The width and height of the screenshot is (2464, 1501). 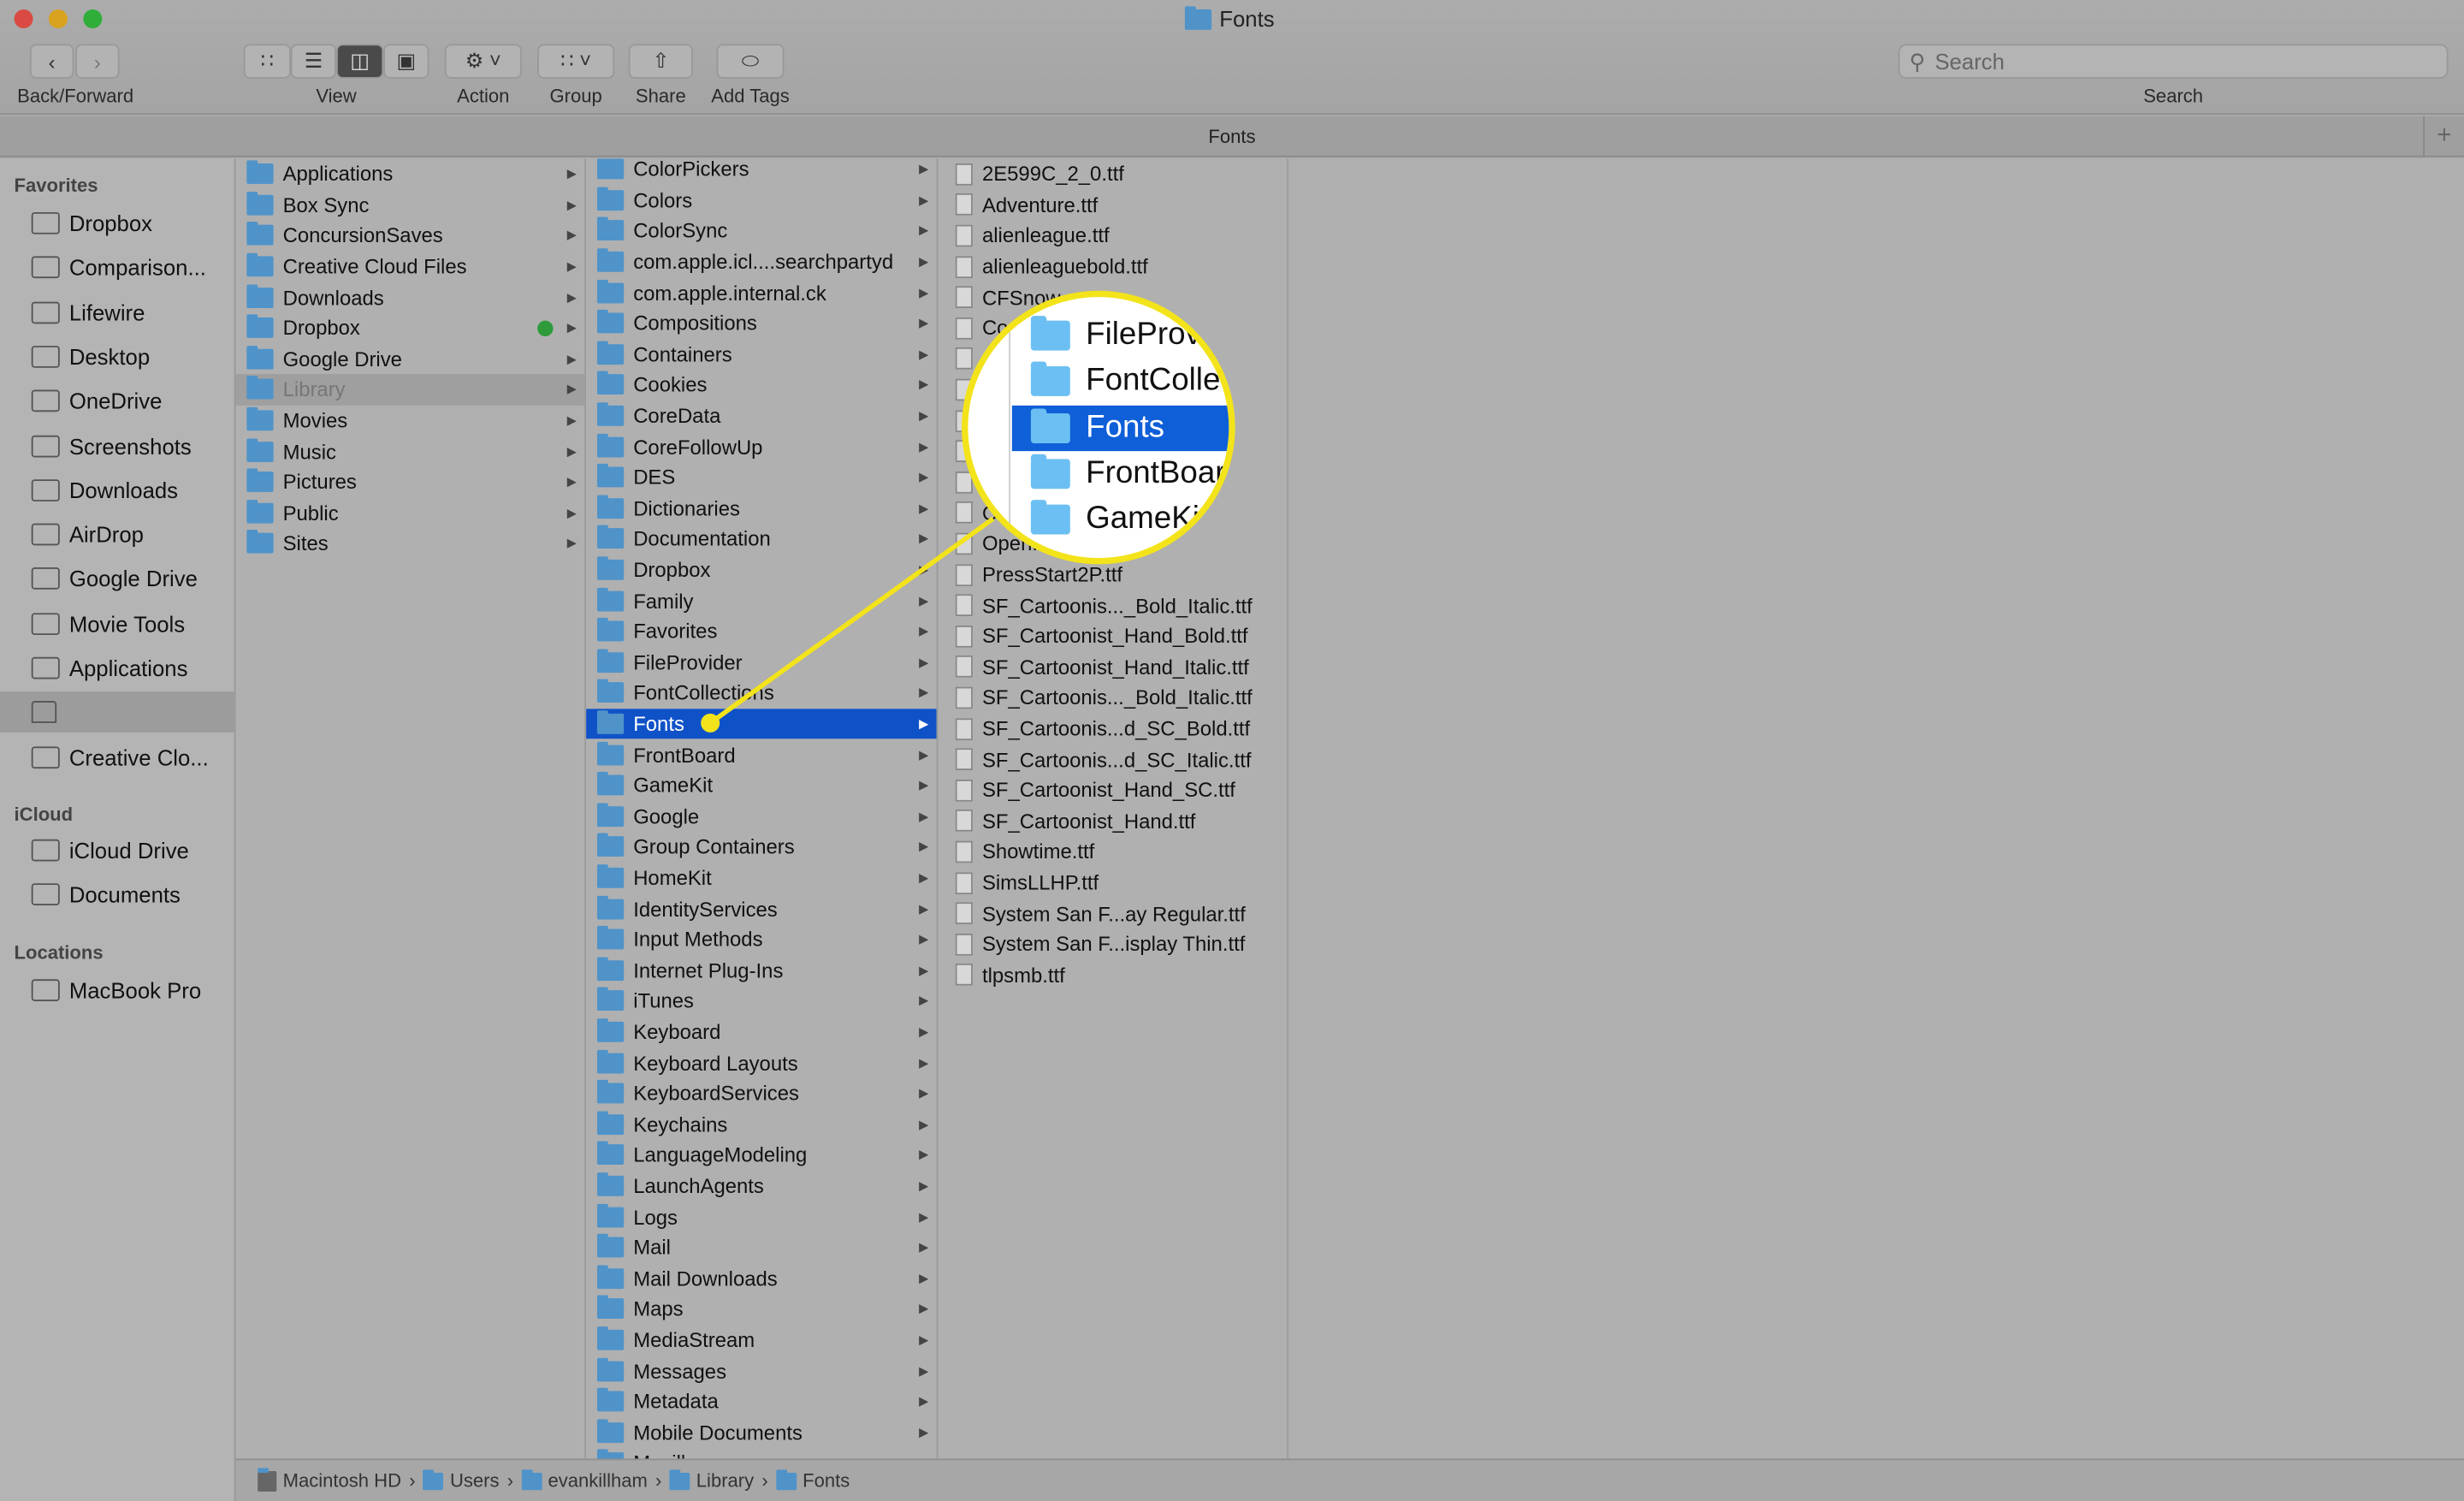 I want to click on magnified-item: FileProv, so click(x=1120, y=336).